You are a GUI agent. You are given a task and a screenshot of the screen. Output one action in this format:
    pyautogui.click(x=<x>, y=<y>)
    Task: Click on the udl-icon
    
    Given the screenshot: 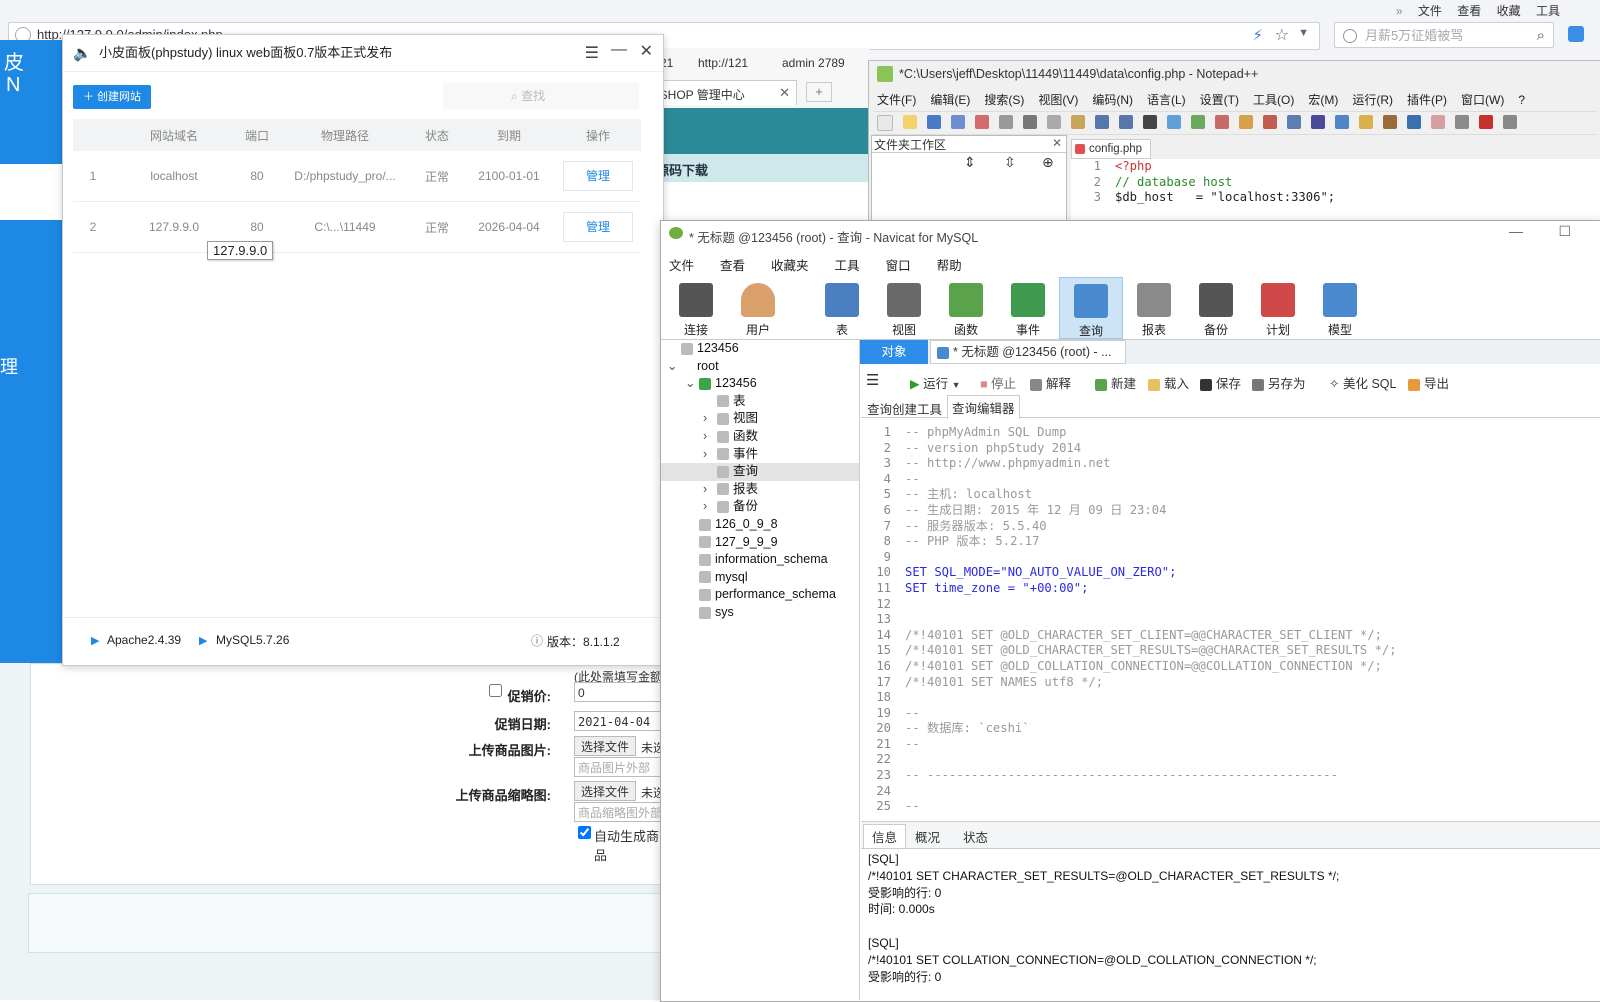 What is the action you would take?
    pyautogui.click(x=1366, y=122)
    